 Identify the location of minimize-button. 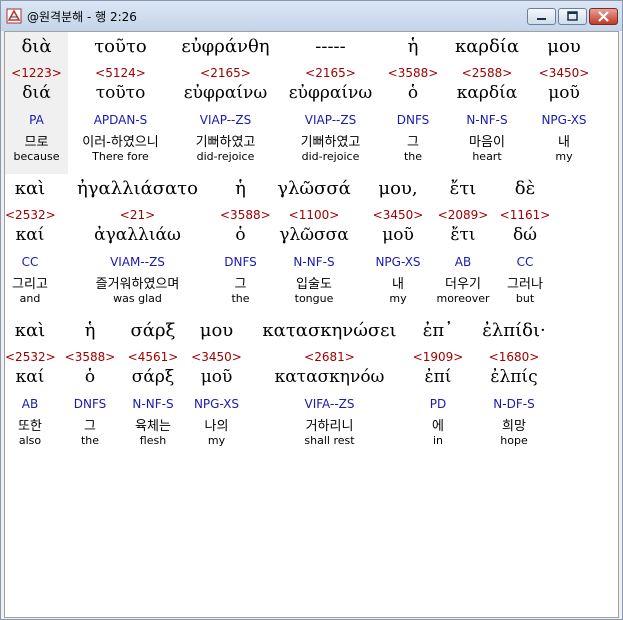
(541, 16).